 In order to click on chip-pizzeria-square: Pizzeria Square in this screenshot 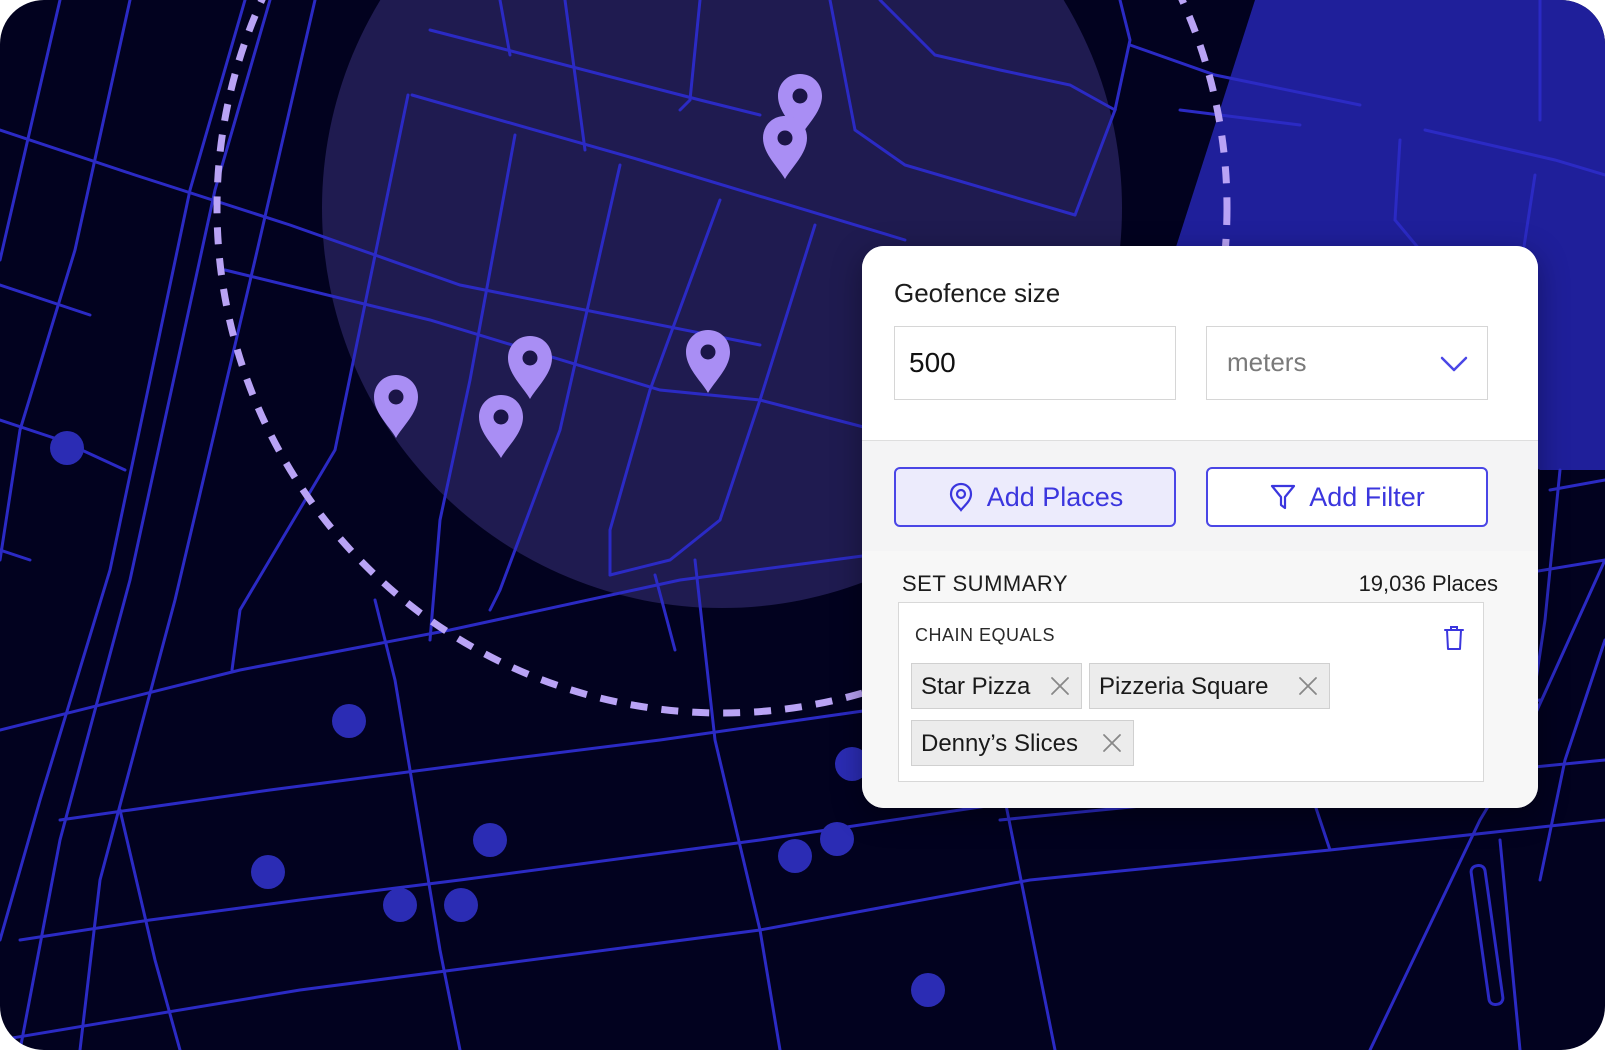, I will do `click(1209, 686)`.